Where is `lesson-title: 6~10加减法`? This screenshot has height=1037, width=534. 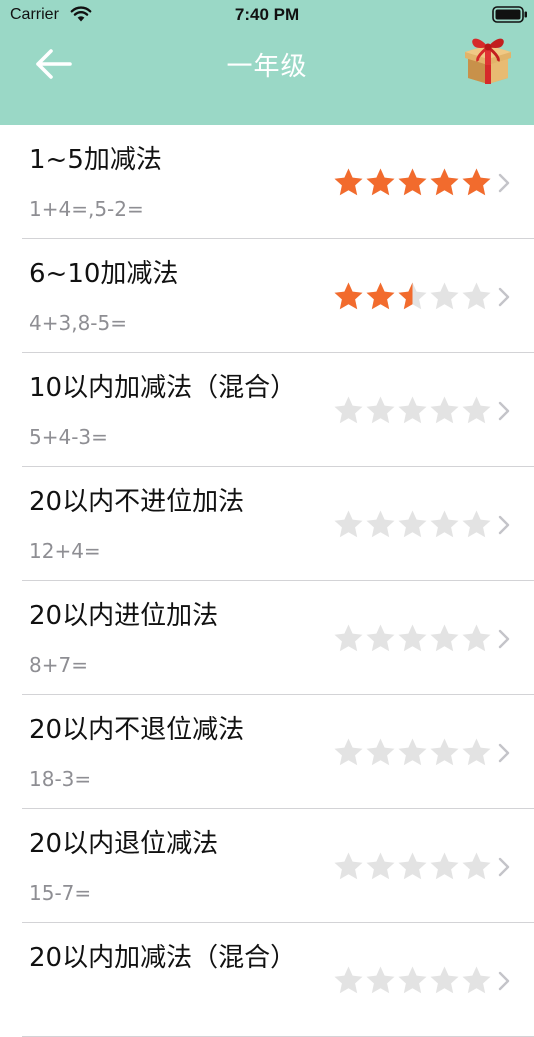
lesson-title: 6~10加减法 is located at coordinates (104, 274).